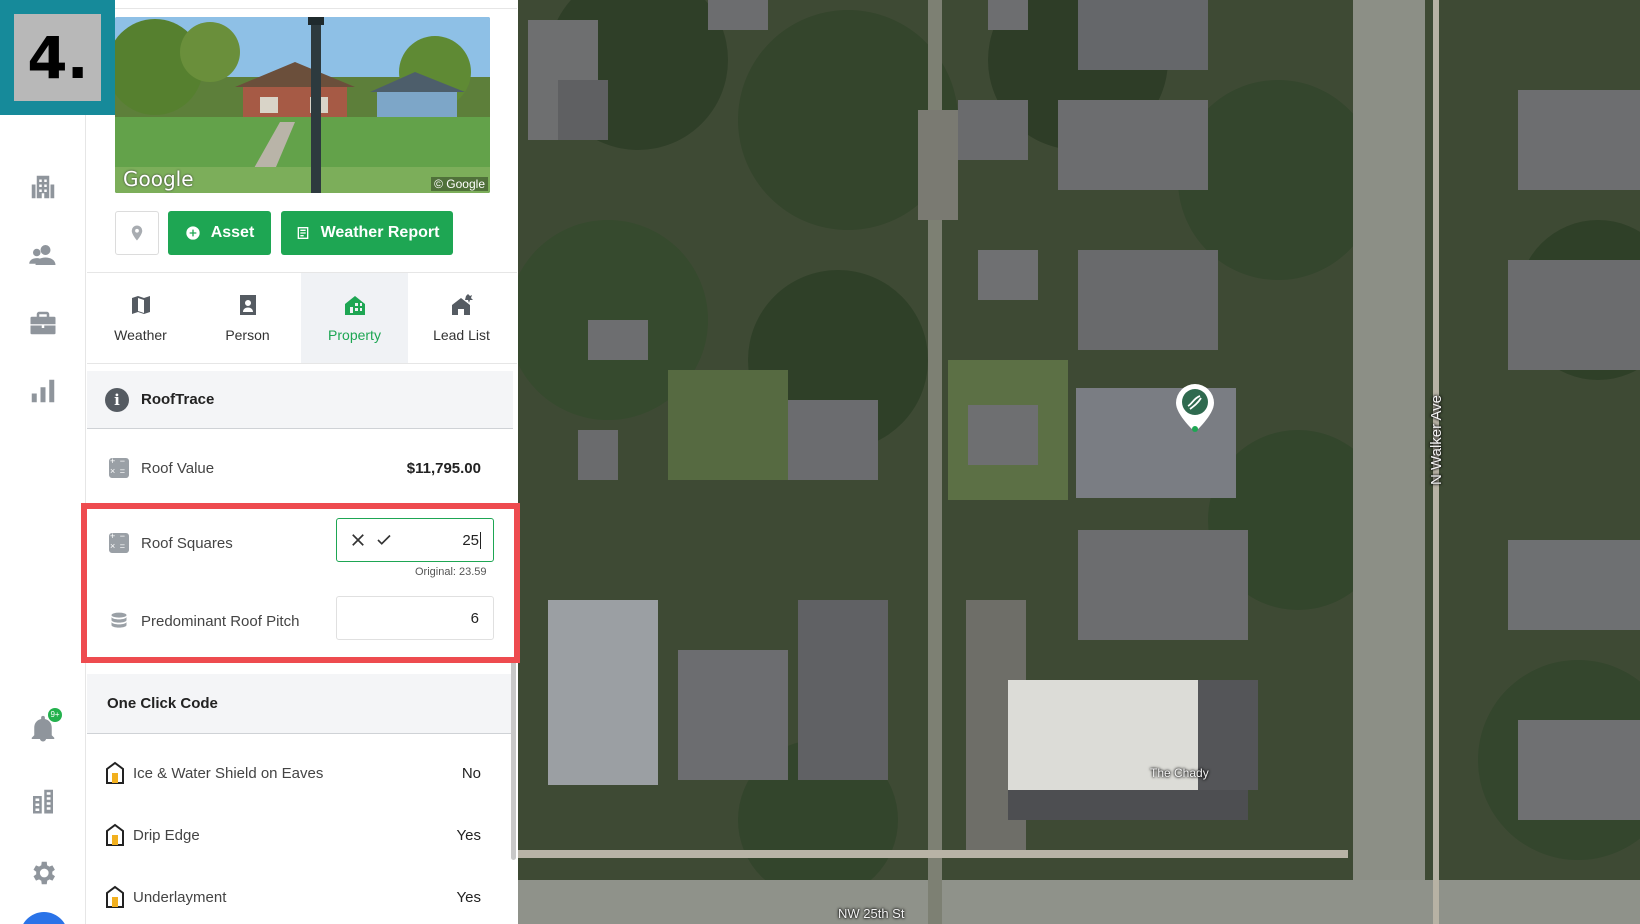  What do you see at coordinates (43, 391) in the screenshot?
I see `bar-chart-icon` at bounding box center [43, 391].